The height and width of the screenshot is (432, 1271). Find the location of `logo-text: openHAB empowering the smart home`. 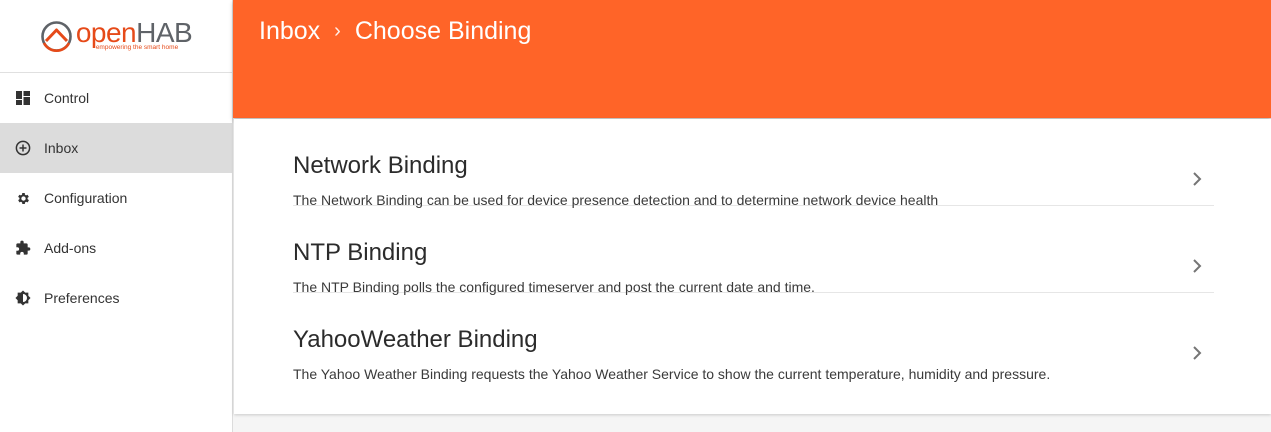

logo-text: openHAB empowering the smart home is located at coordinates (134, 36).